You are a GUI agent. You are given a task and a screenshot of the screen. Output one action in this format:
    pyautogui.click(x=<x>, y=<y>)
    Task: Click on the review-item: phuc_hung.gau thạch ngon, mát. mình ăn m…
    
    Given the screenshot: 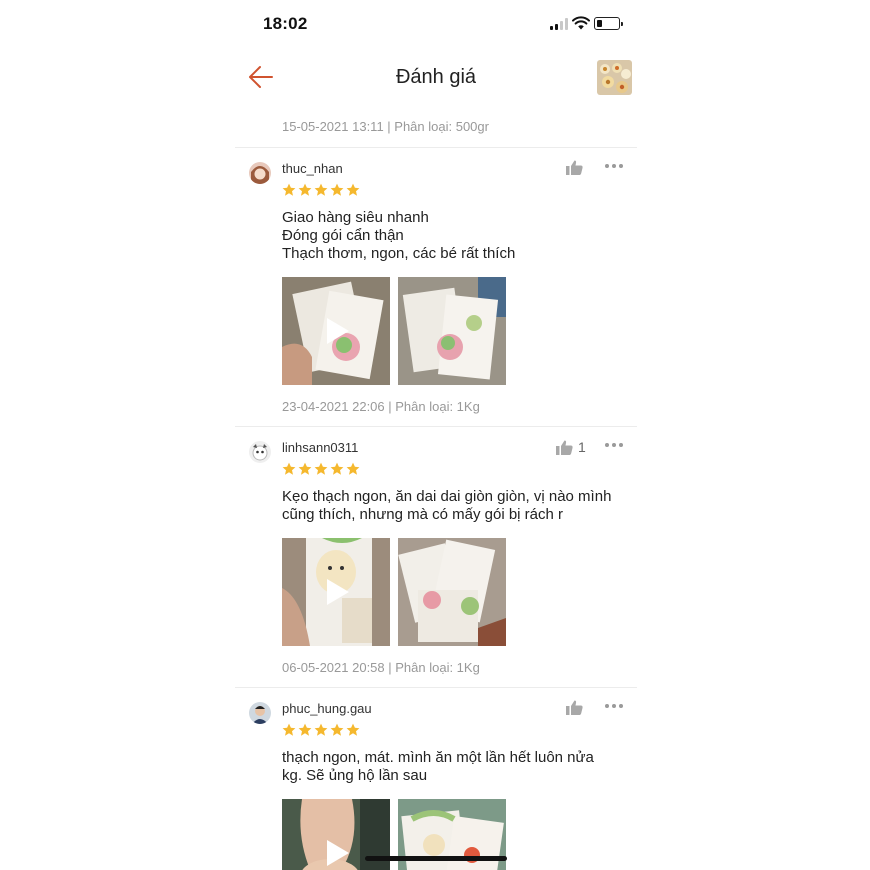 What is the action you would take?
    pyautogui.click(x=436, y=779)
    